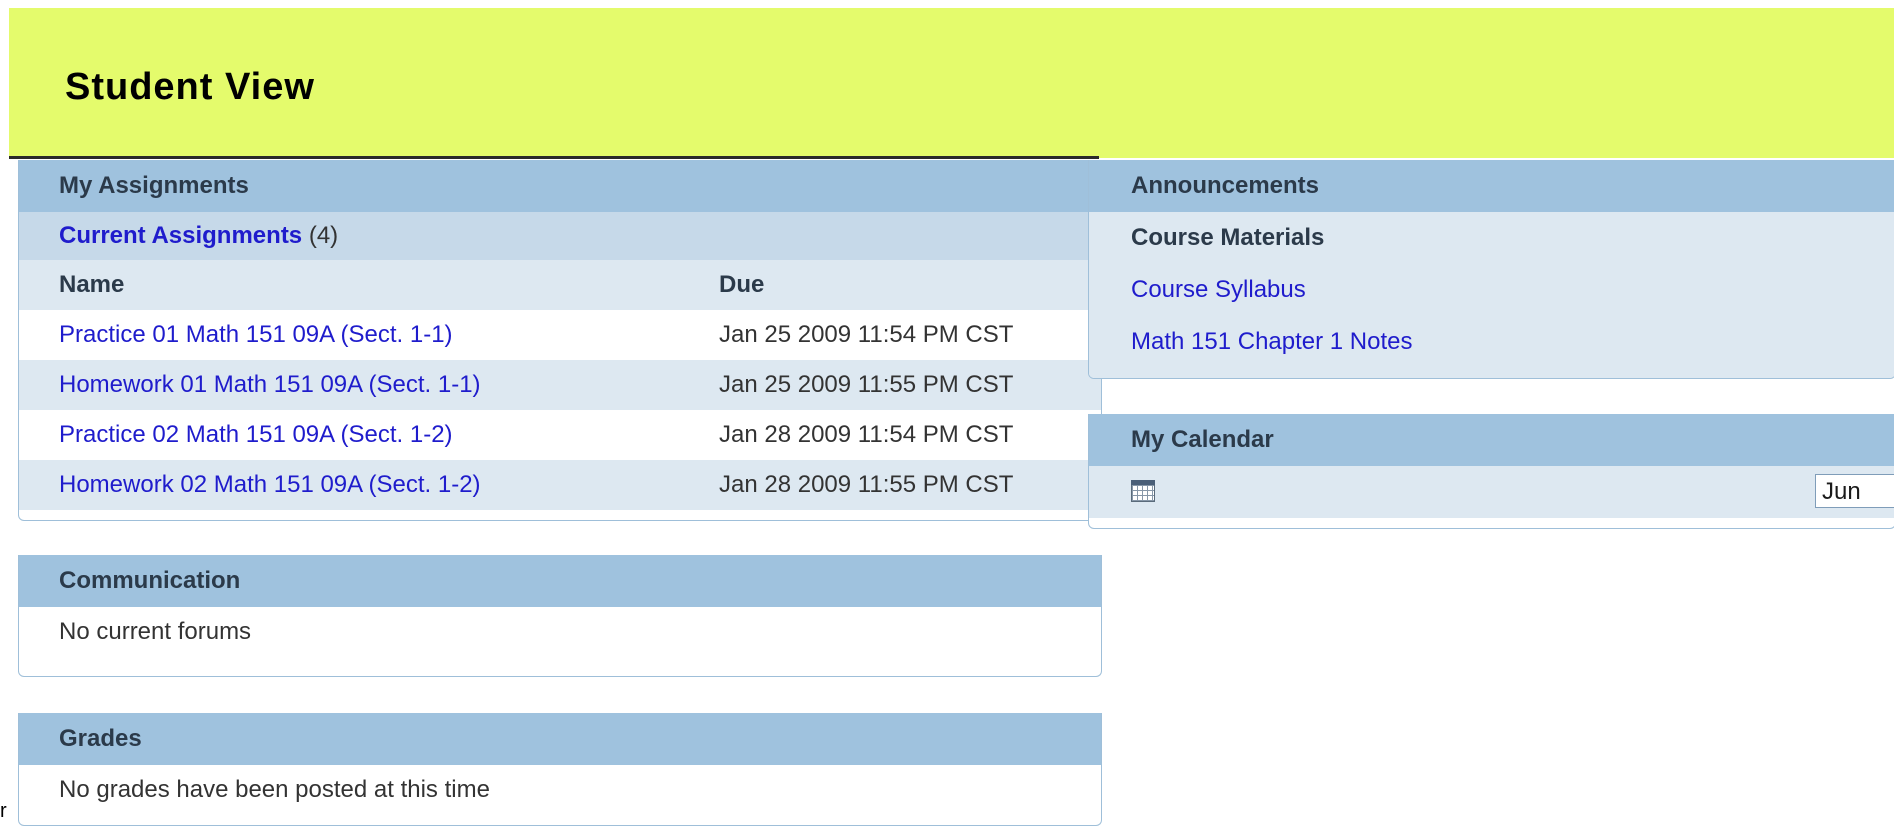 The image size is (1894, 826). Describe the element at coordinates (560, 632) in the screenshot. I see `no-forums-message: No current forums` at that location.